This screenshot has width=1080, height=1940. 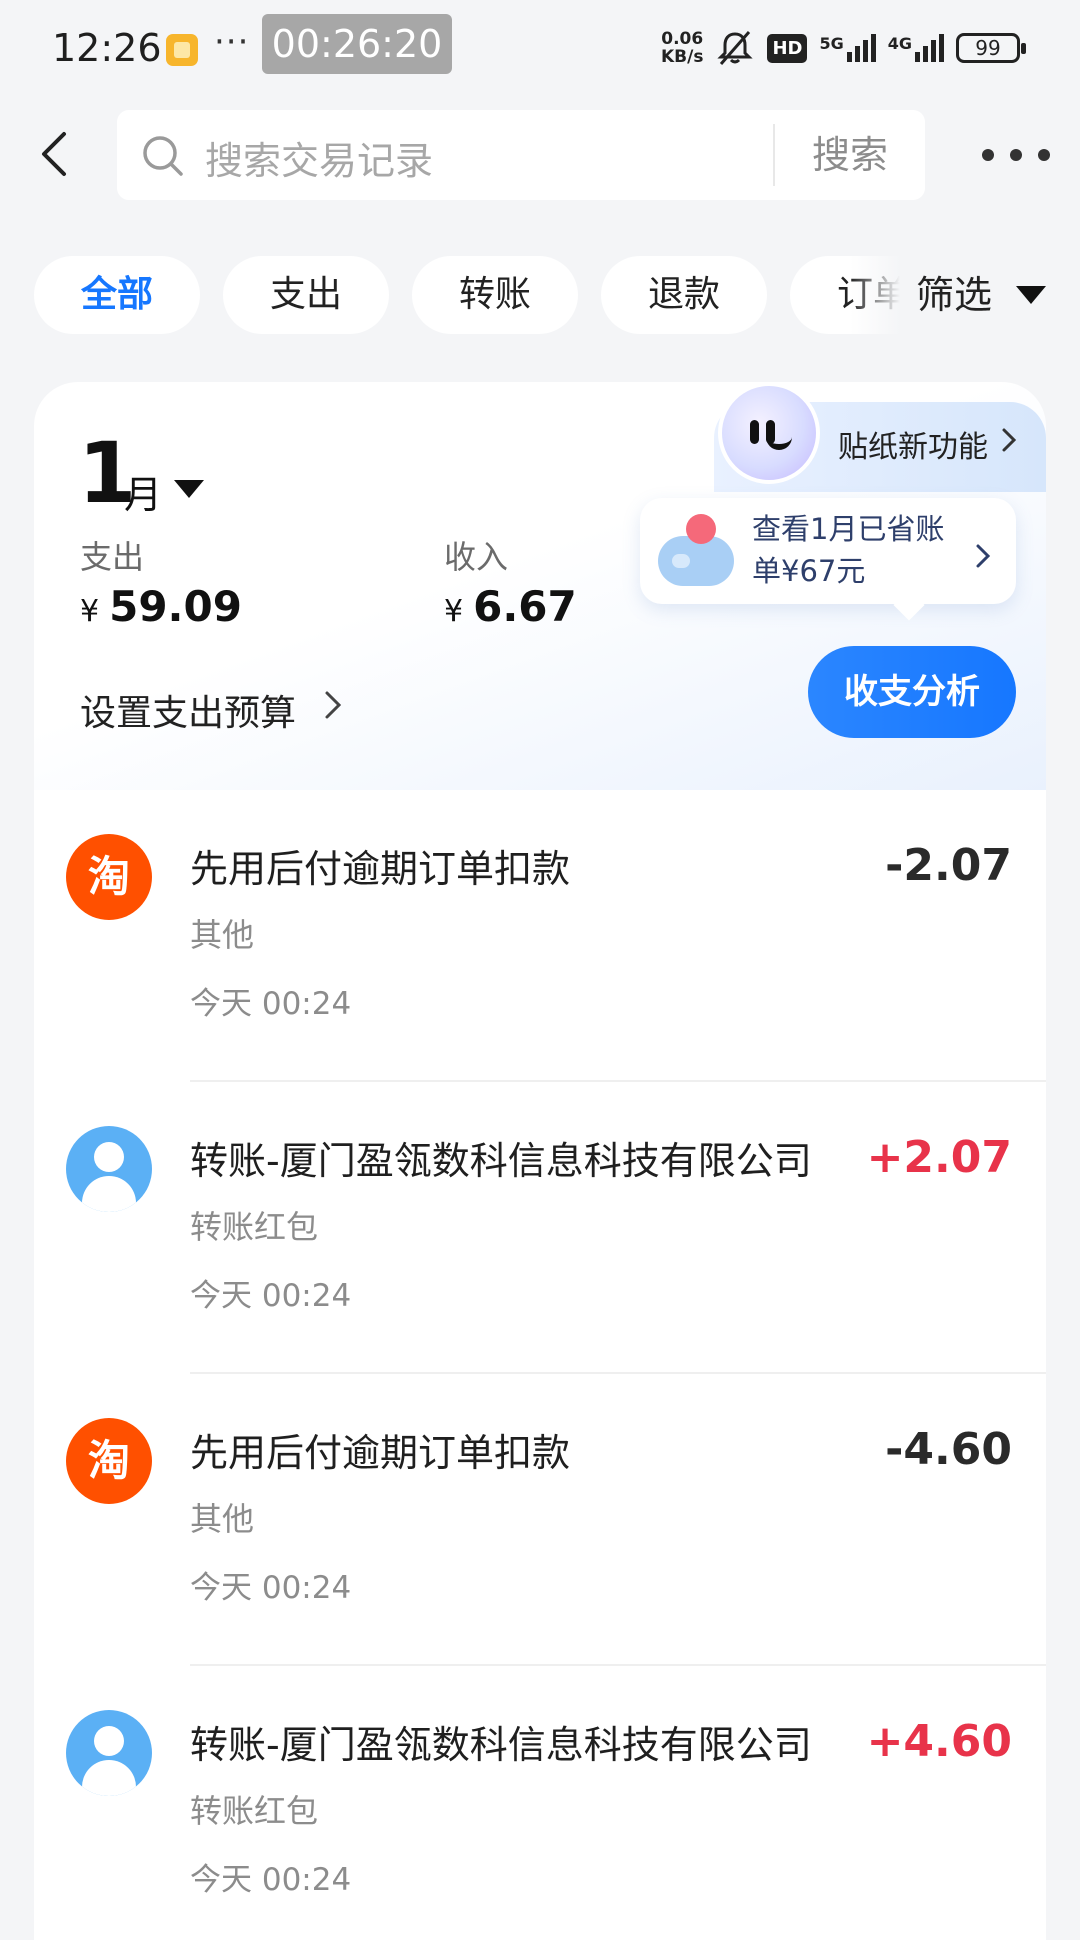 What do you see at coordinates (939, 1741) in the screenshot?
I see `transaction-amount: +4.60` at bounding box center [939, 1741].